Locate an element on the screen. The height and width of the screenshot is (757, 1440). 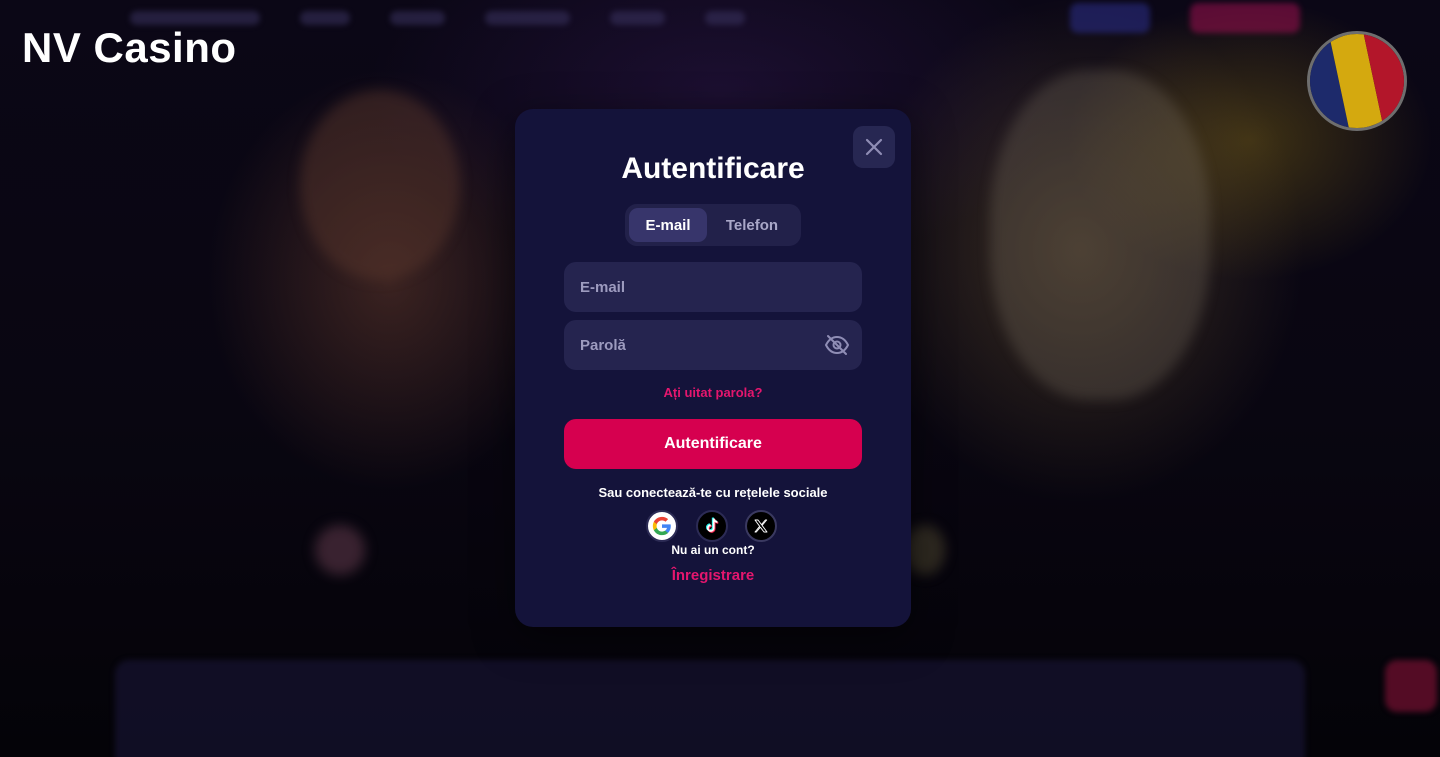
flag-graphic is located at coordinates (1357, 81).